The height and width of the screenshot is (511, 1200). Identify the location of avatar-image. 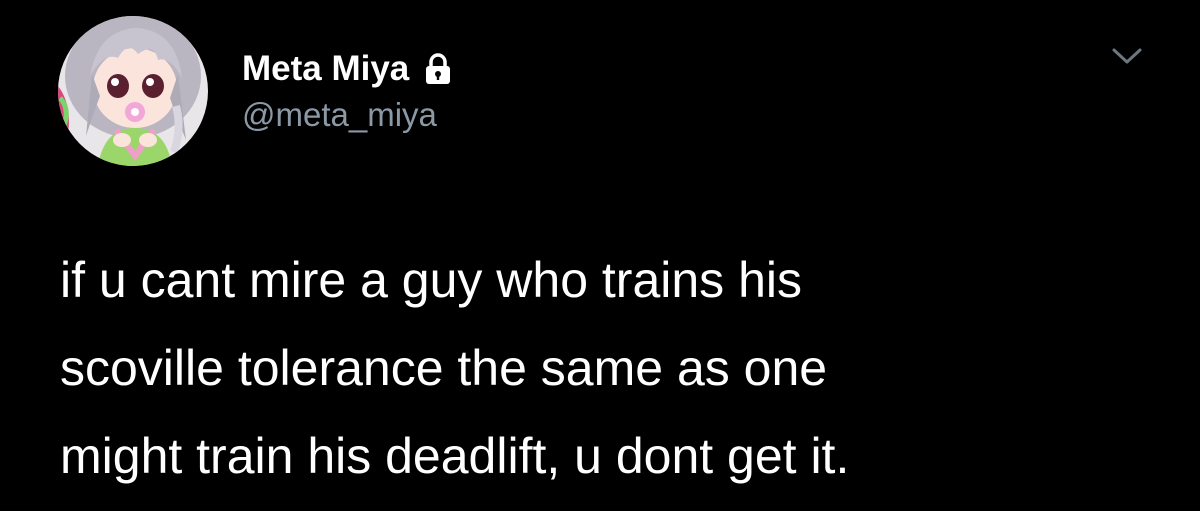
(133, 91).